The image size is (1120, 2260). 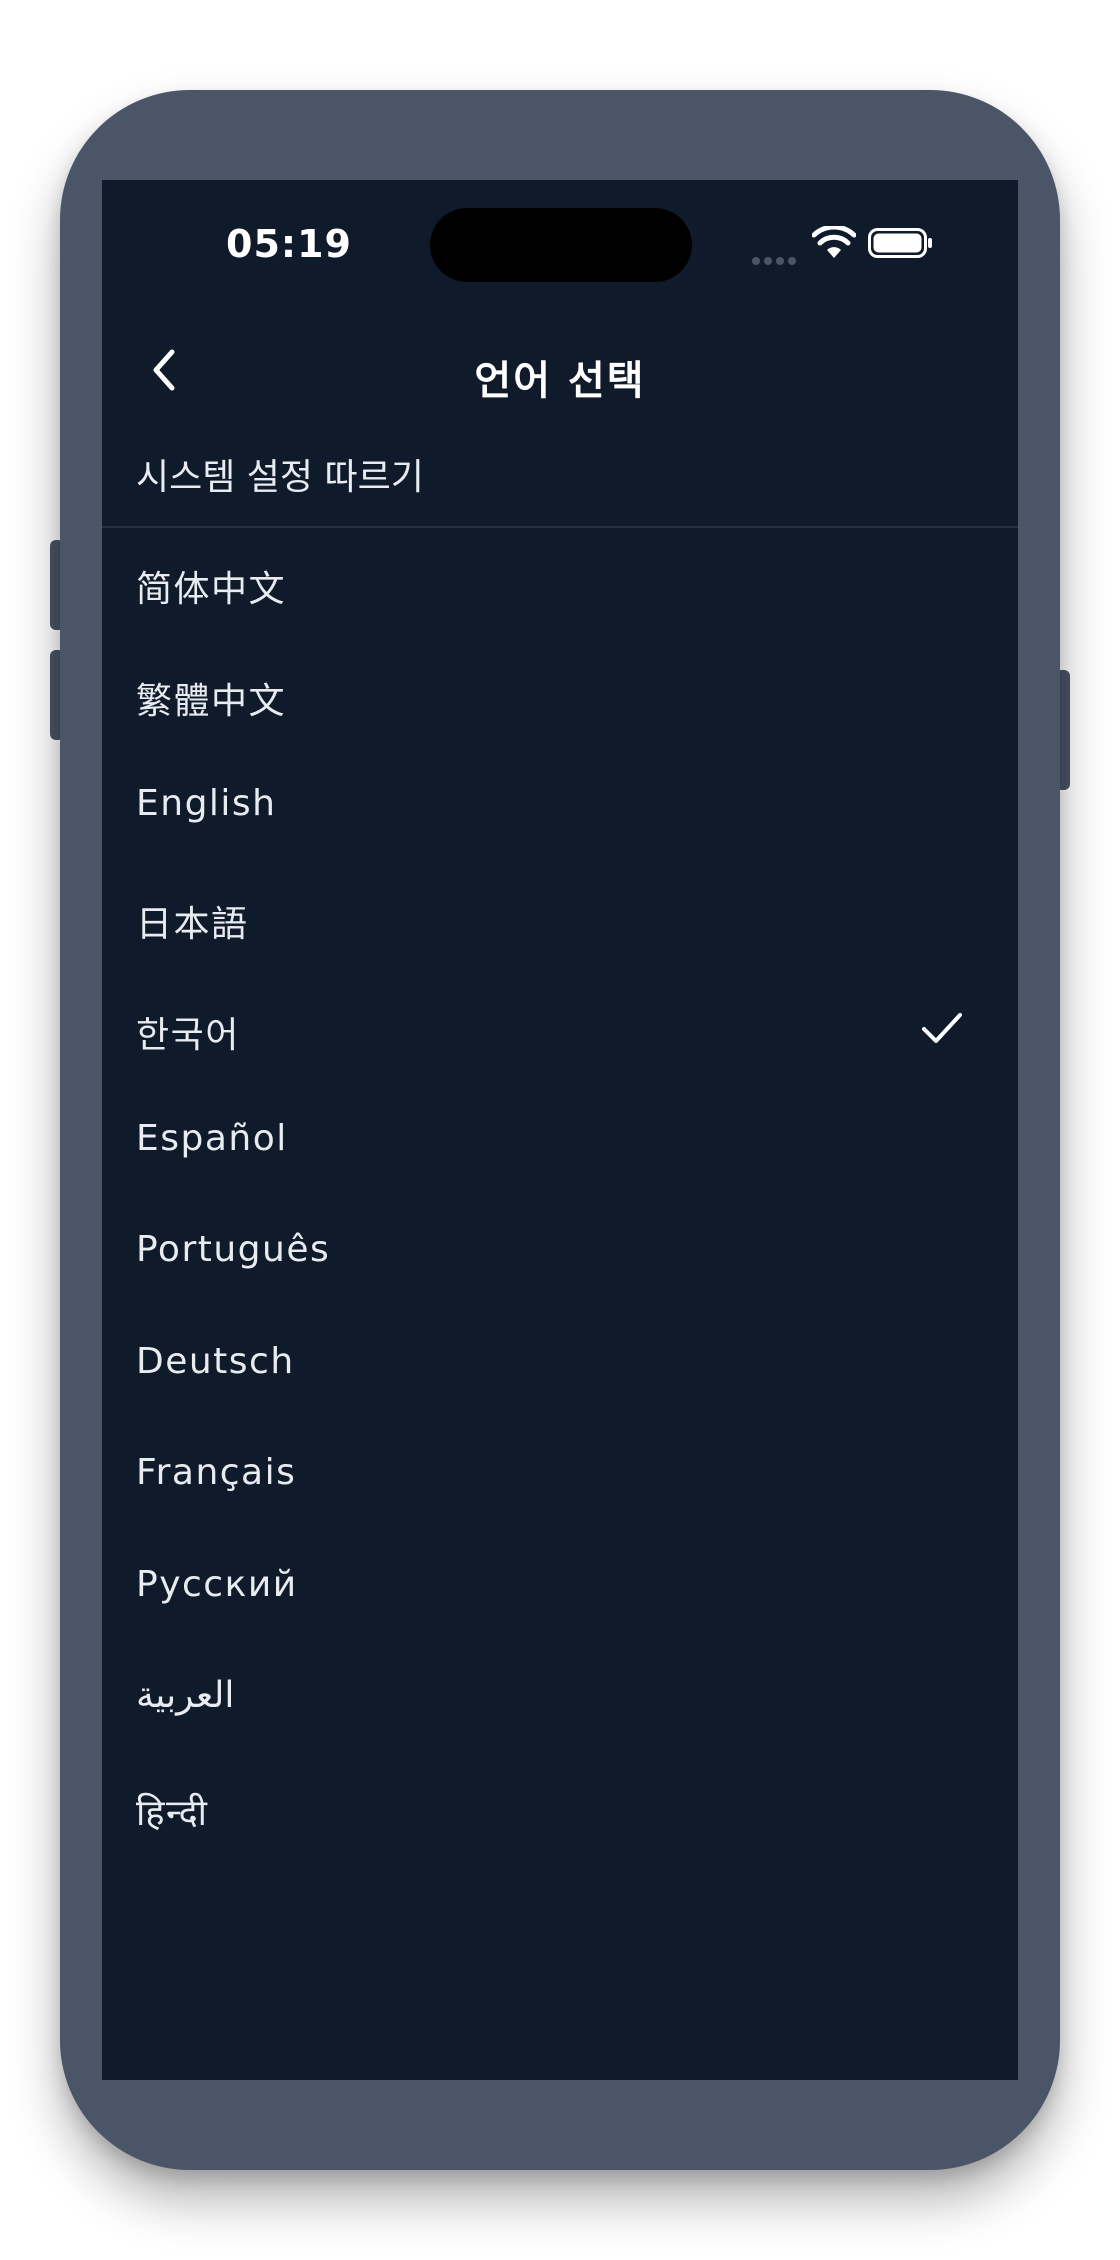 I want to click on language-label: العربية, so click(x=185, y=1695).